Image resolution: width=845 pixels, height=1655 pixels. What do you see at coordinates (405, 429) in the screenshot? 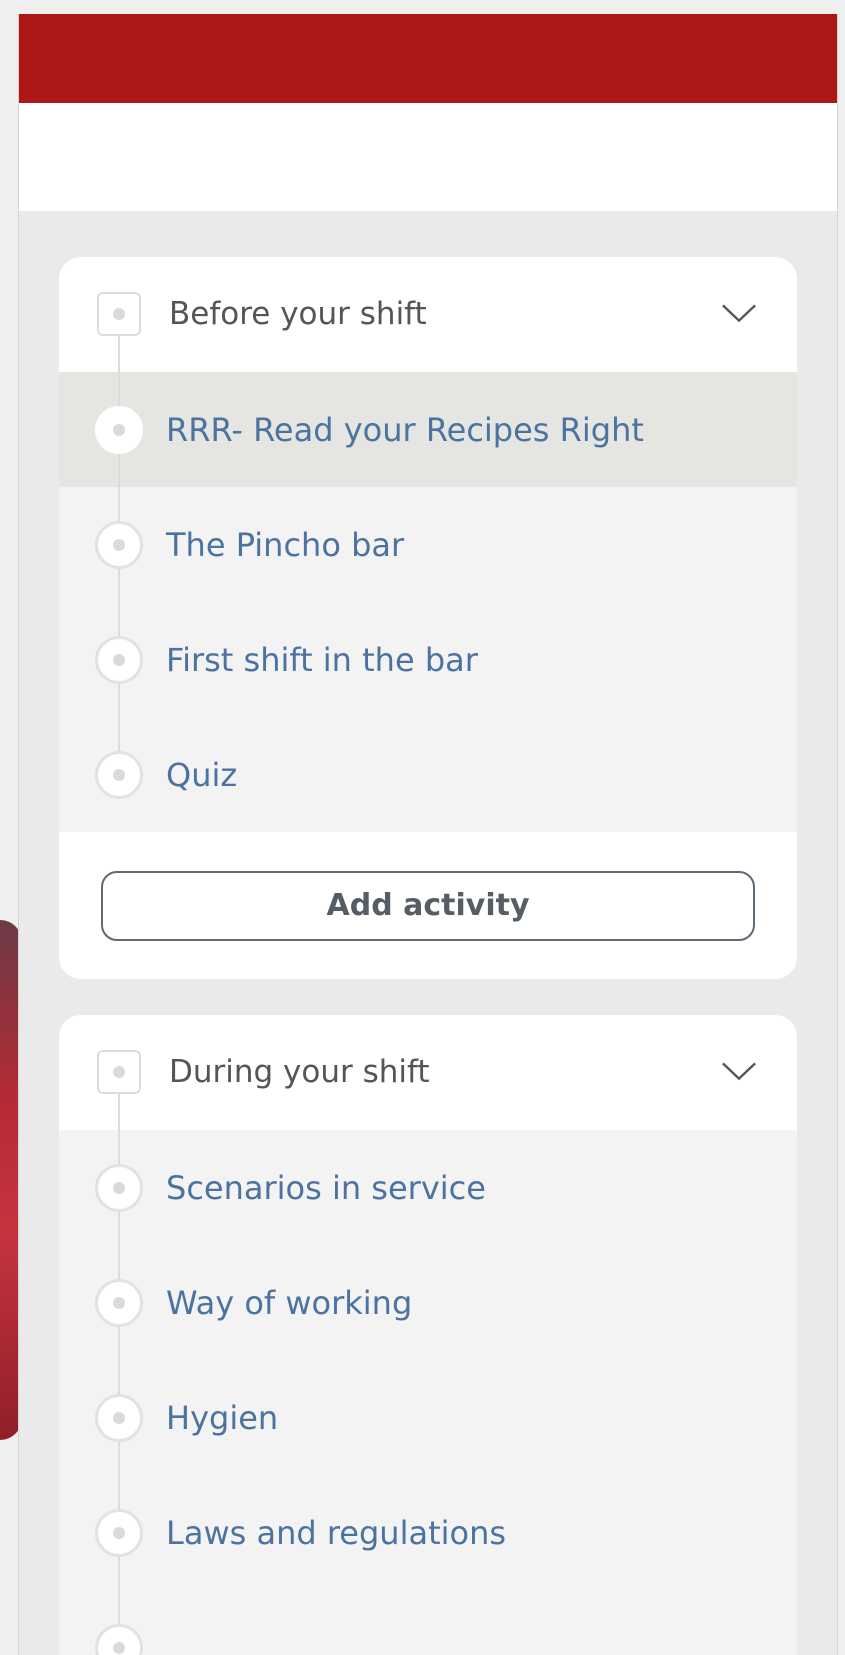
I see `activity-label: RRR- Read your Recipes Right` at bounding box center [405, 429].